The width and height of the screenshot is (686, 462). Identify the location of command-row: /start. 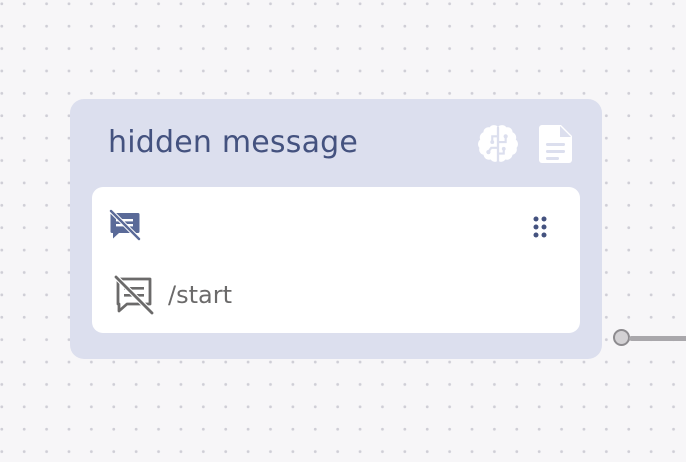
(173, 295).